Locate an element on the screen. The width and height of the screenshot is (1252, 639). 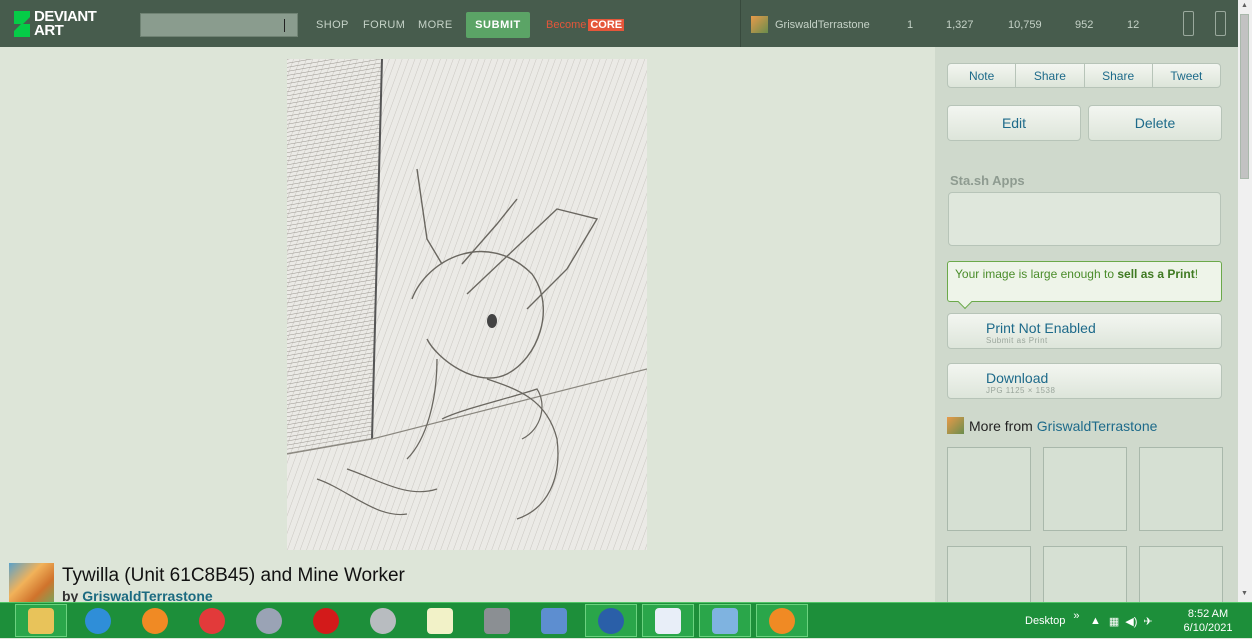
become-core-link: Become CORE is located at coordinates (585, 25).